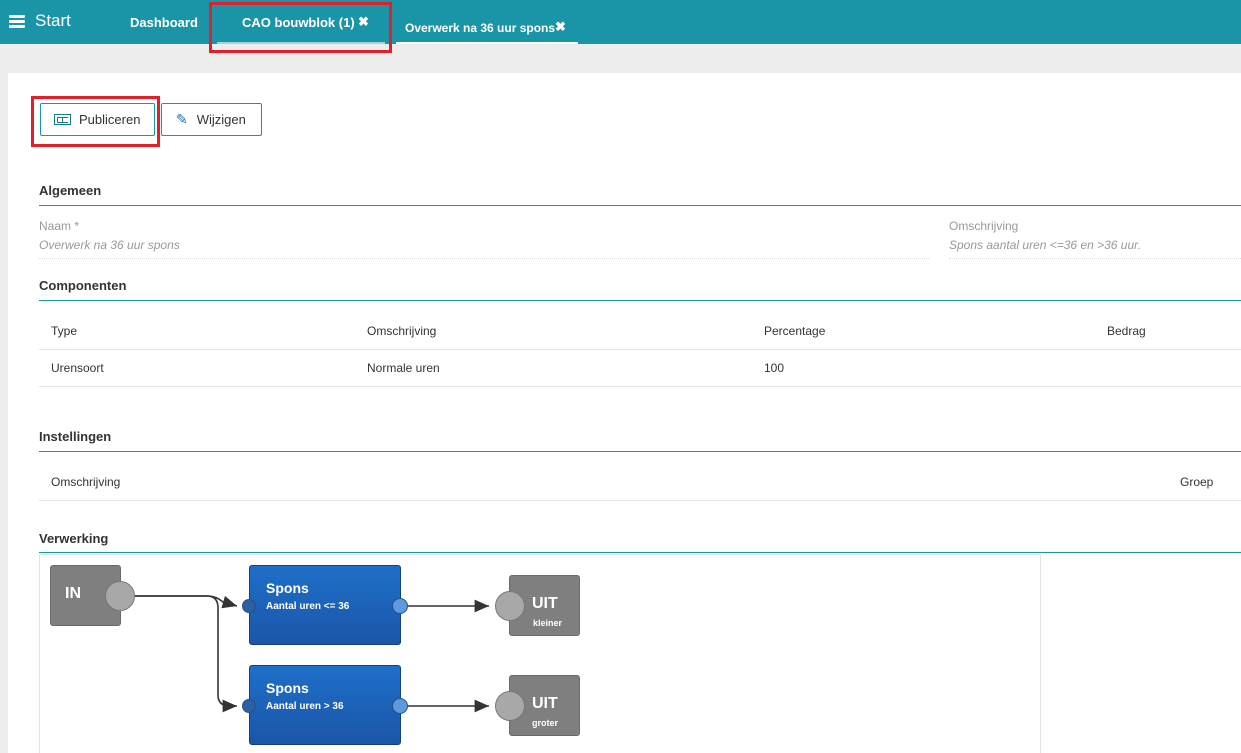 Image resolution: width=1241 pixels, height=753 pixels. I want to click on table-cell-percentage: 100, so click(774, 368).